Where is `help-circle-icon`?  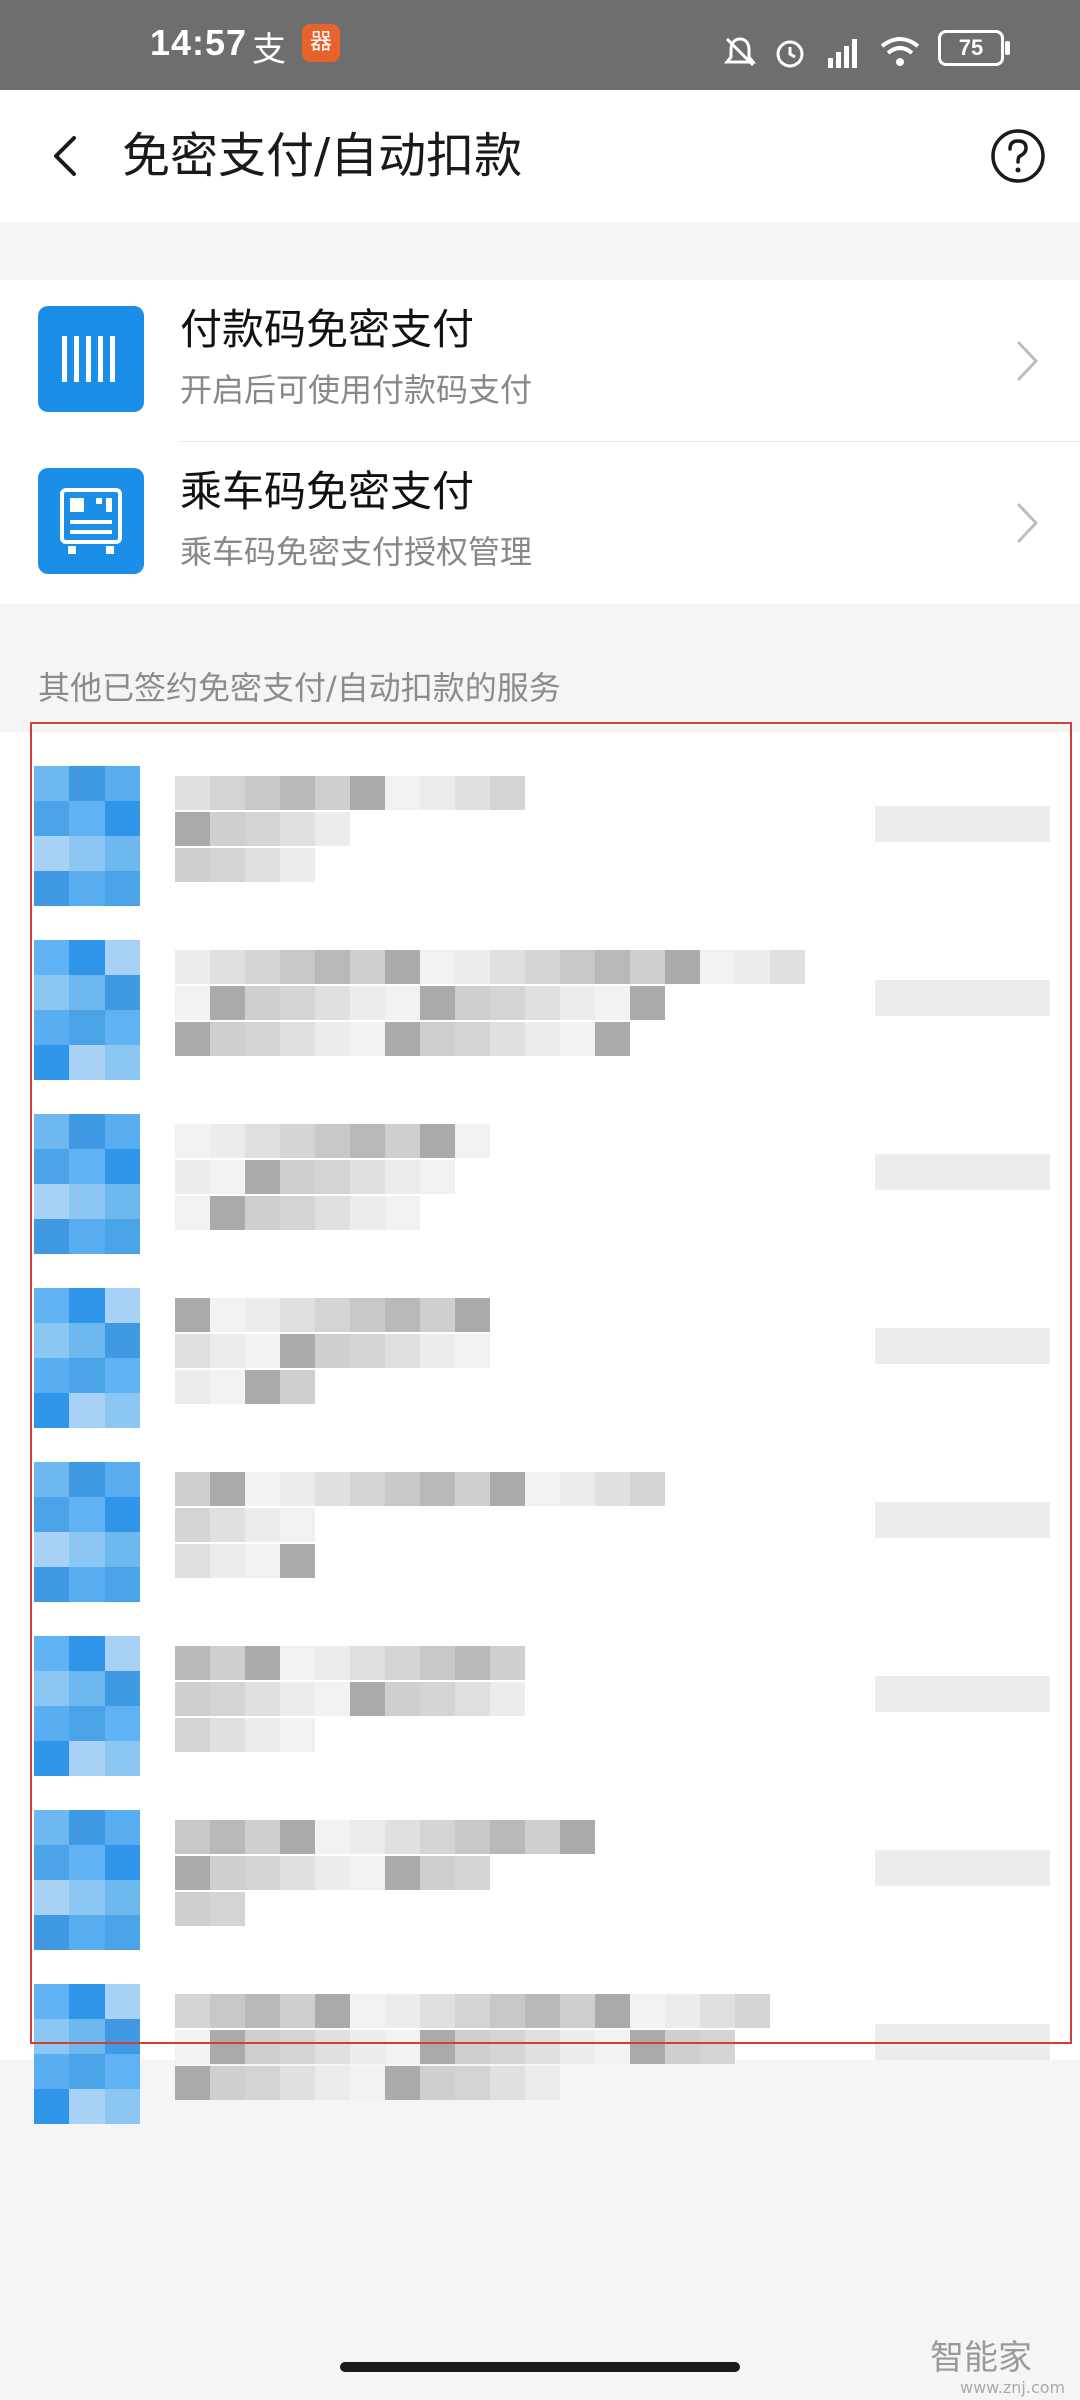 help-circle-icon is located at coordinates (1018, 156).